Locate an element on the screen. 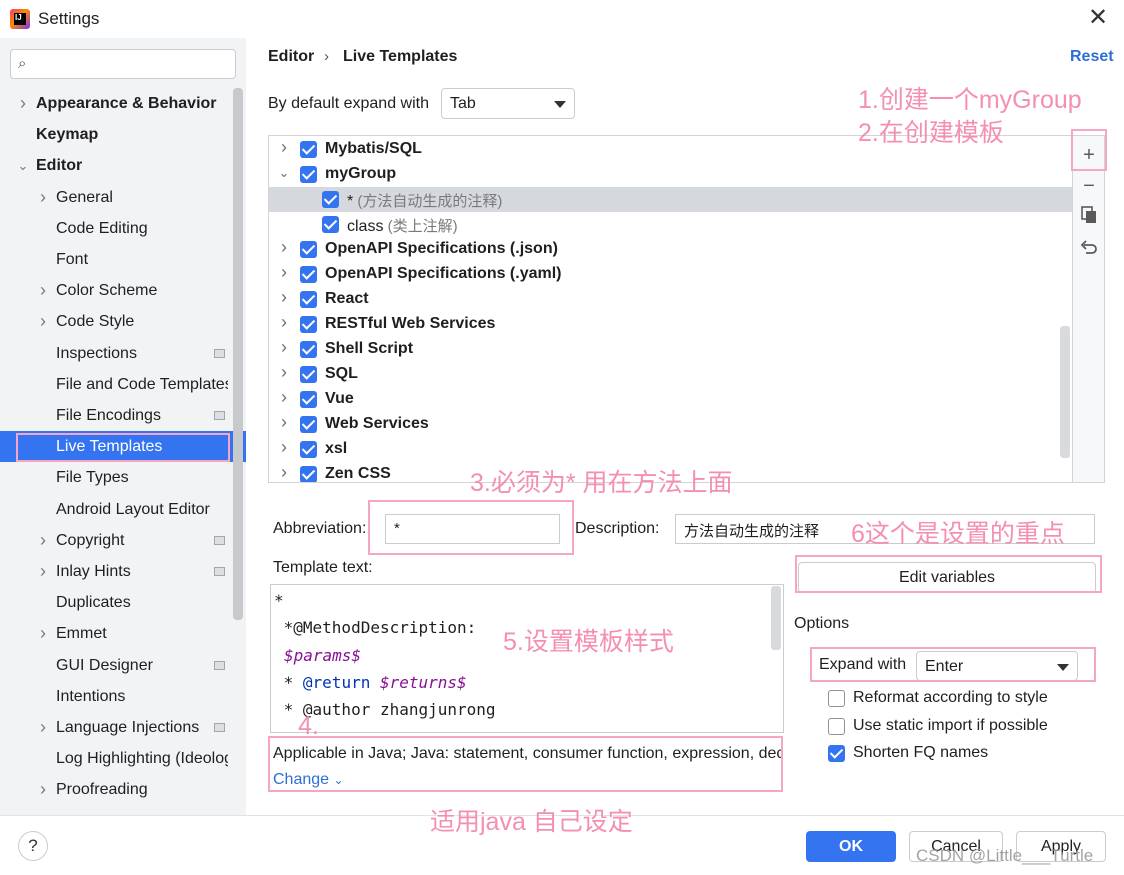 The image size is (1124, 875). sidebar-item-label: Inspections is located at coordinates (96, 353).